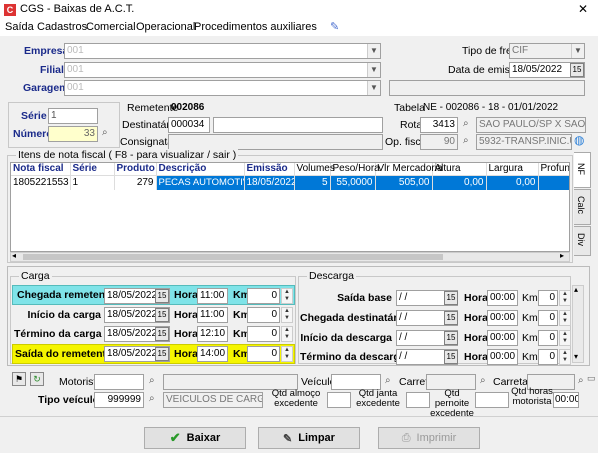 The image size is (598, 453). I want to click on rota-code: 3413, so click(439, 125).